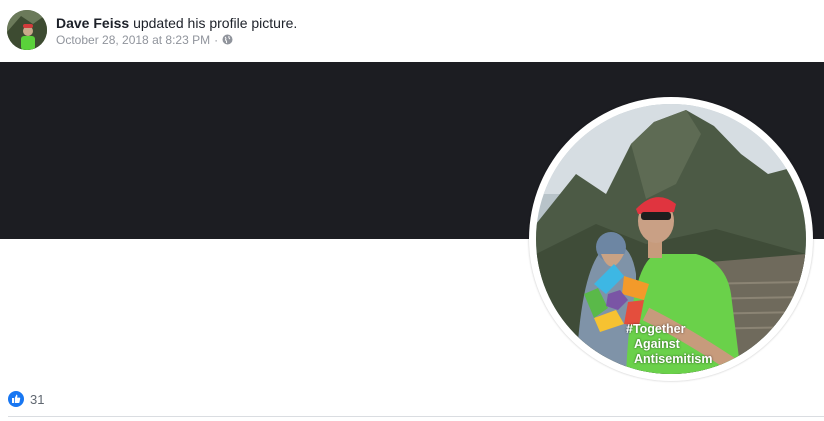 The image size is (824, 421). Describe the element at coordinates (27, 30) in the screenshot. I see `author-avatar` at that location.